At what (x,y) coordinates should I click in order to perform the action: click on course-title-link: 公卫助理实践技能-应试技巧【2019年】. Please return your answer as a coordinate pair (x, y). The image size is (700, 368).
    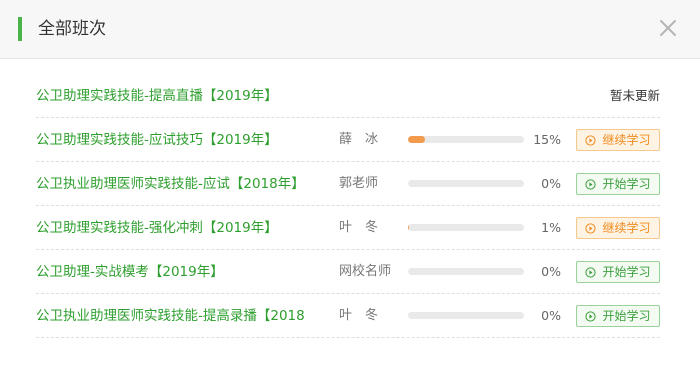
    Looking at the image, I should click on (181, 140).